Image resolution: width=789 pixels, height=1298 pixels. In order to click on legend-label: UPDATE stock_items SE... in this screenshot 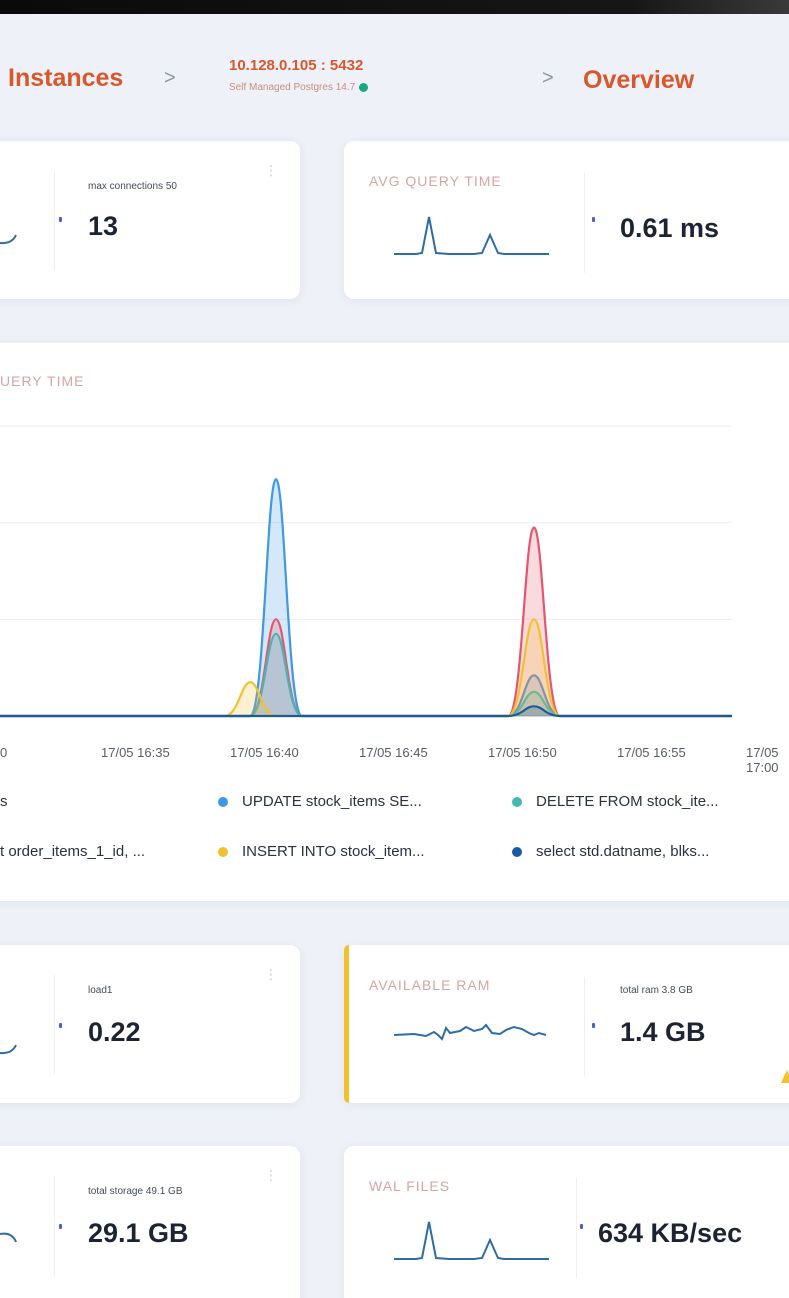, I will do `click(332, 801)`.